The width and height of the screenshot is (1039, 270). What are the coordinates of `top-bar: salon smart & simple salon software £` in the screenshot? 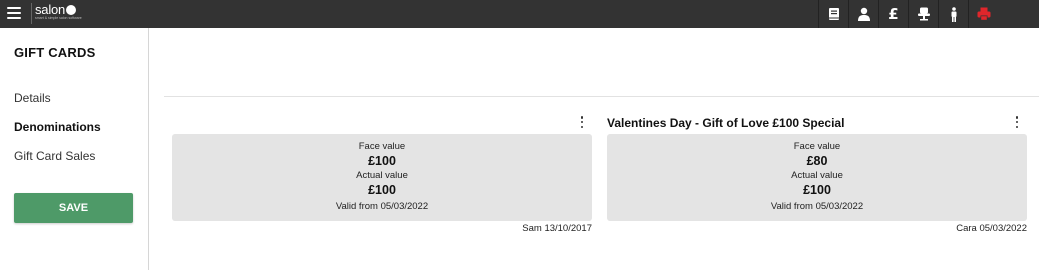 It's located at (519, 14).